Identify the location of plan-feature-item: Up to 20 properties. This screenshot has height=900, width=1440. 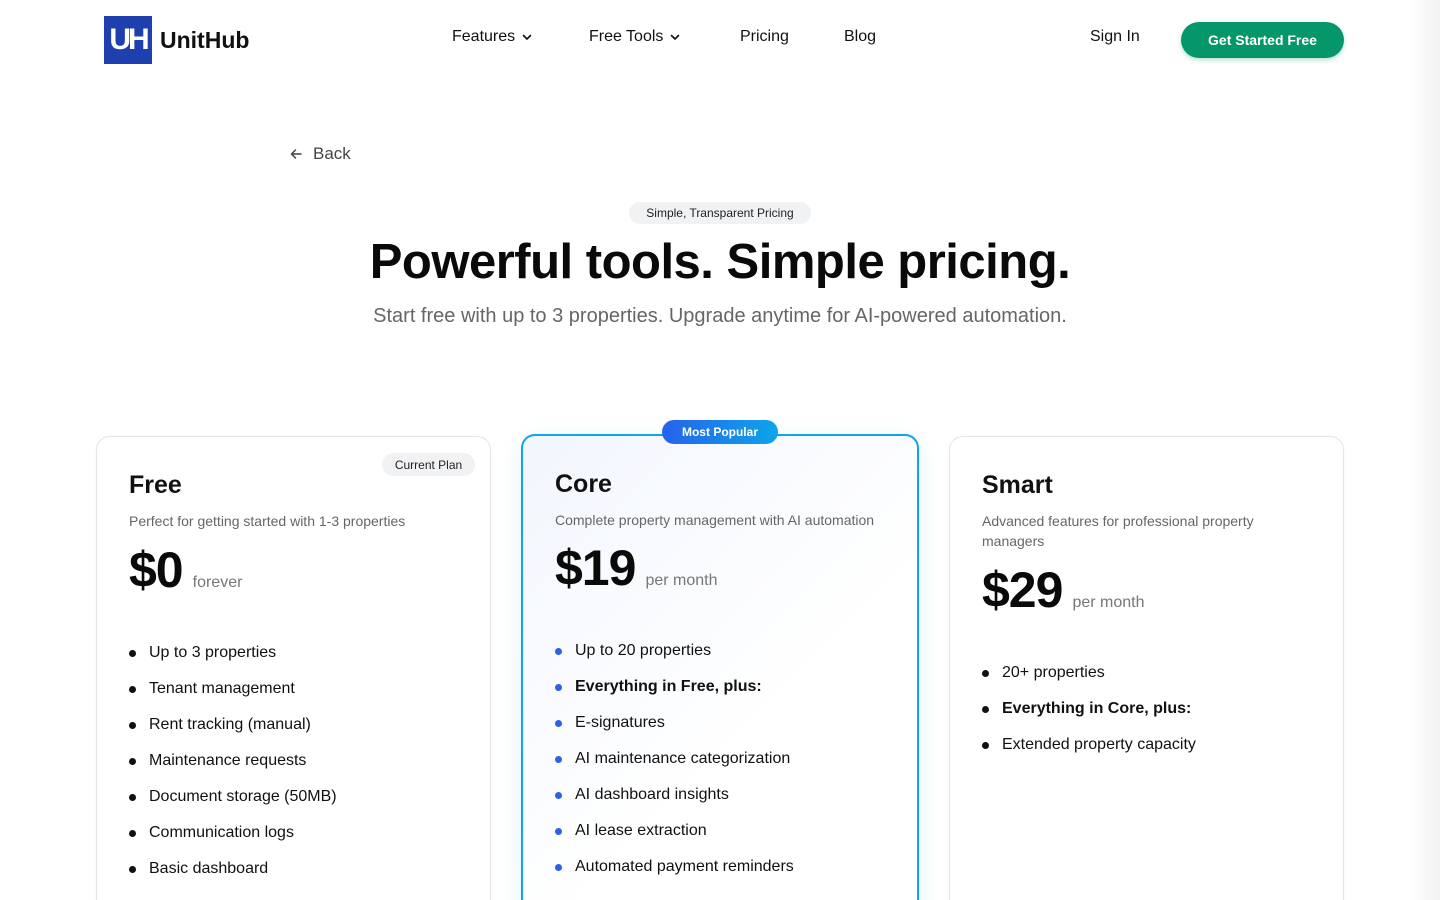
(674, 651).